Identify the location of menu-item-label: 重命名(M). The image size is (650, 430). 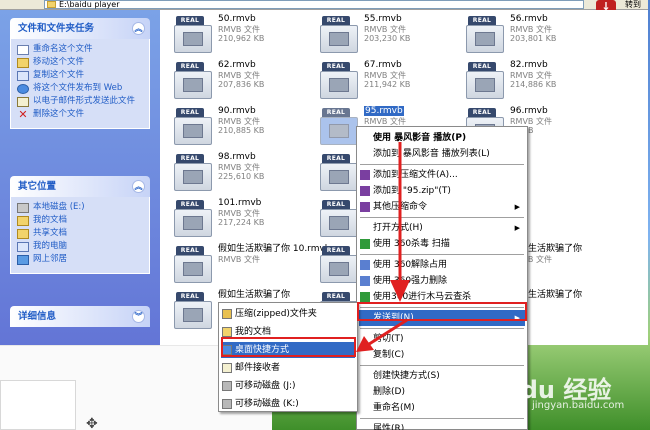
(394, 408).